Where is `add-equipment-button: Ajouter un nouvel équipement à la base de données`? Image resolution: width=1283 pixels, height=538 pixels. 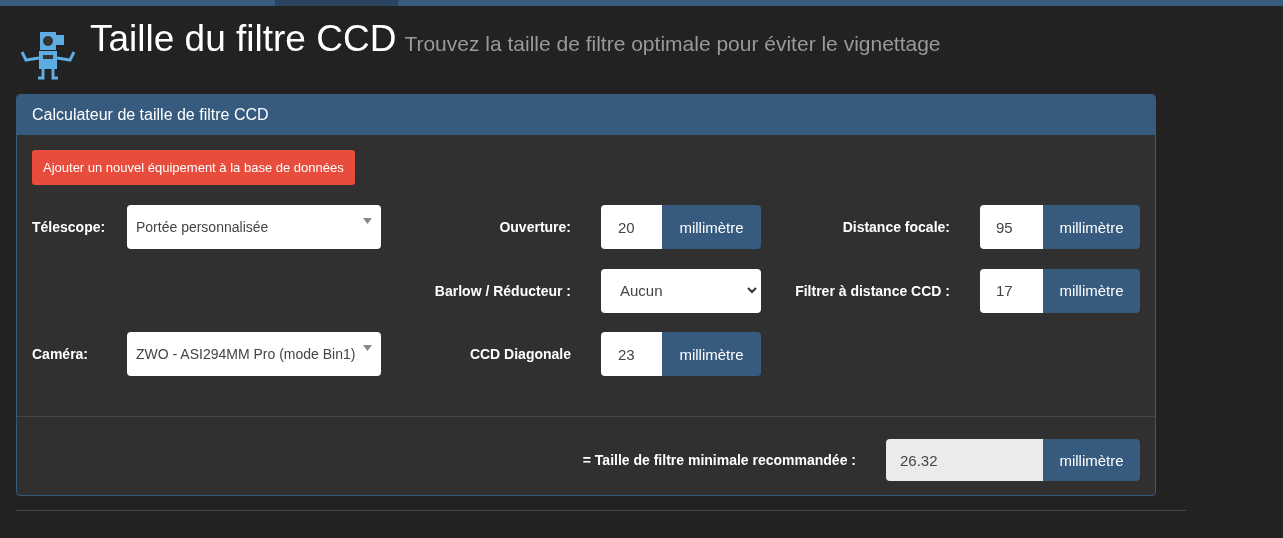 add-equipment-button: Ajouter un nouvel équipement à la base de données is located at coordinates (193, 167).